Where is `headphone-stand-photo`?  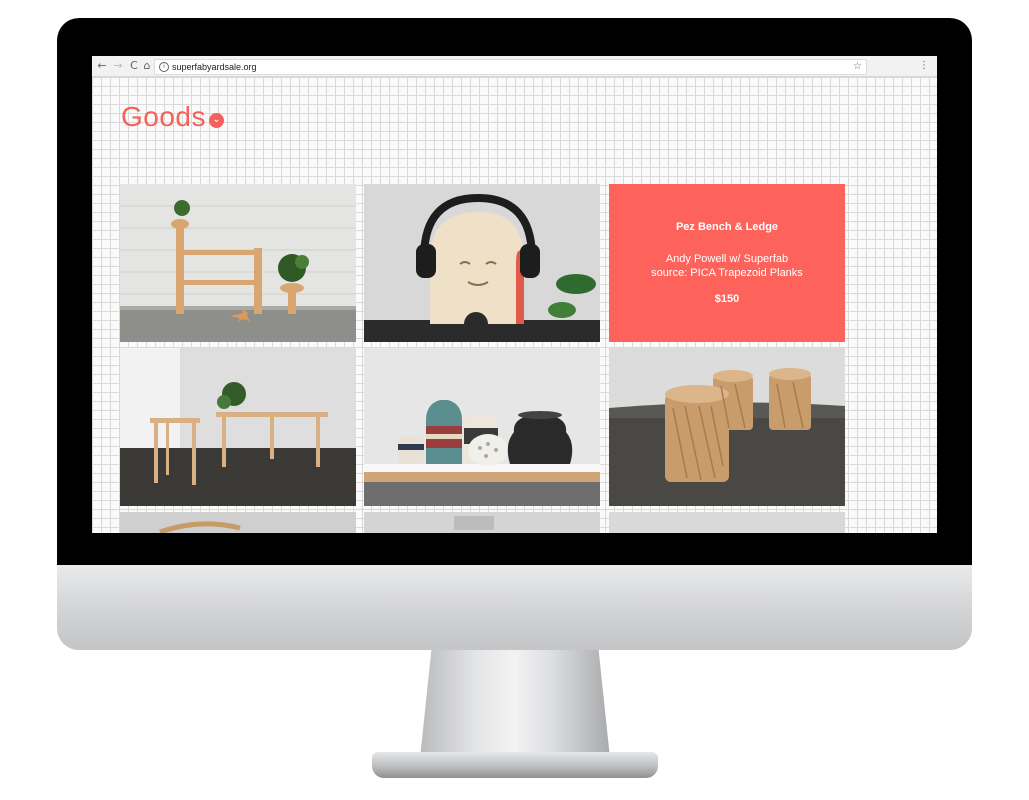 headphone-stand-photo is located at coordinates (482, 263).